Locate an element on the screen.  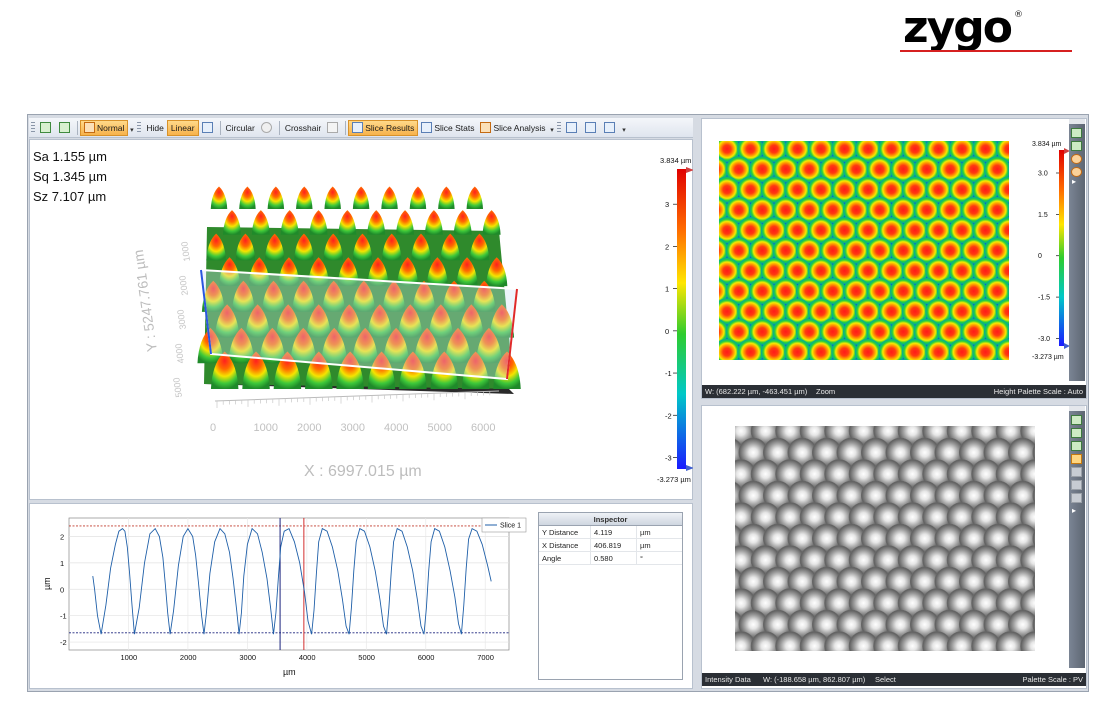
inspector-row: Angle 0.580 ° is located at coordinates (610, 558).